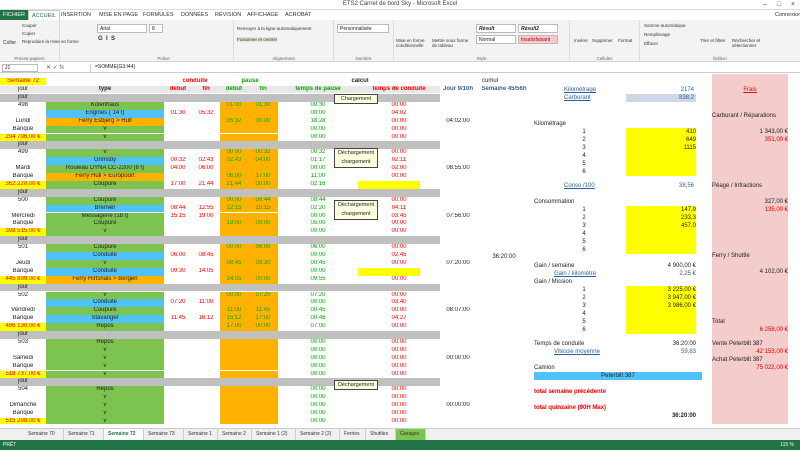 This screenshot has width=800, height=450. What do you see at coordinates (178, 272) in the screenshot?
I see `conduite-debut: 09:30` at bounding box center [178, 272].